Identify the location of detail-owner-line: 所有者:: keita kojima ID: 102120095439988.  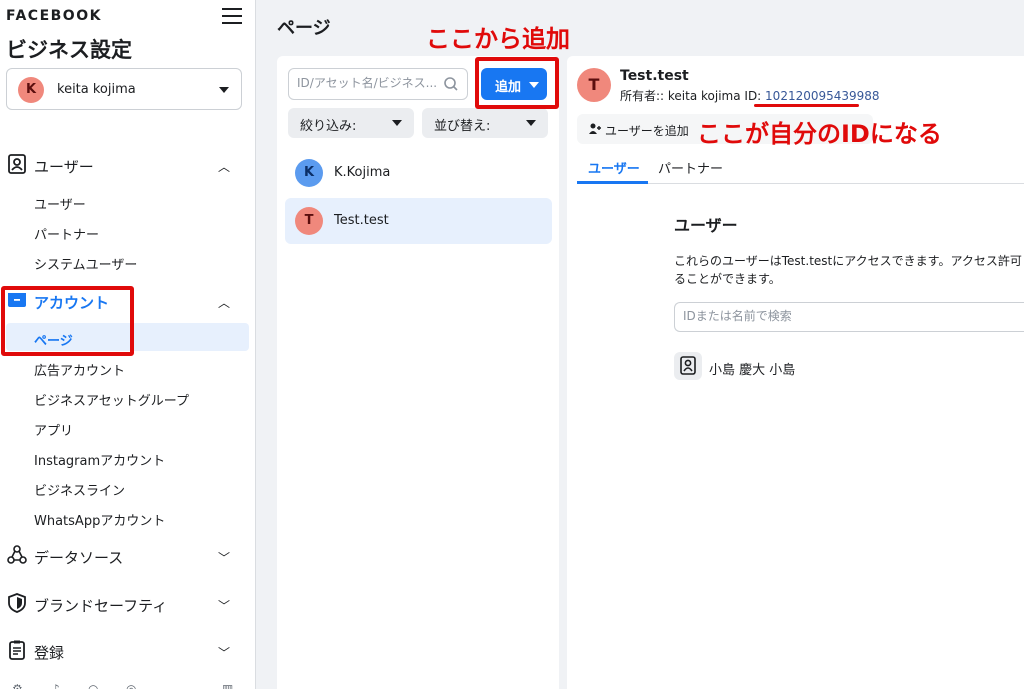
(750, 95).